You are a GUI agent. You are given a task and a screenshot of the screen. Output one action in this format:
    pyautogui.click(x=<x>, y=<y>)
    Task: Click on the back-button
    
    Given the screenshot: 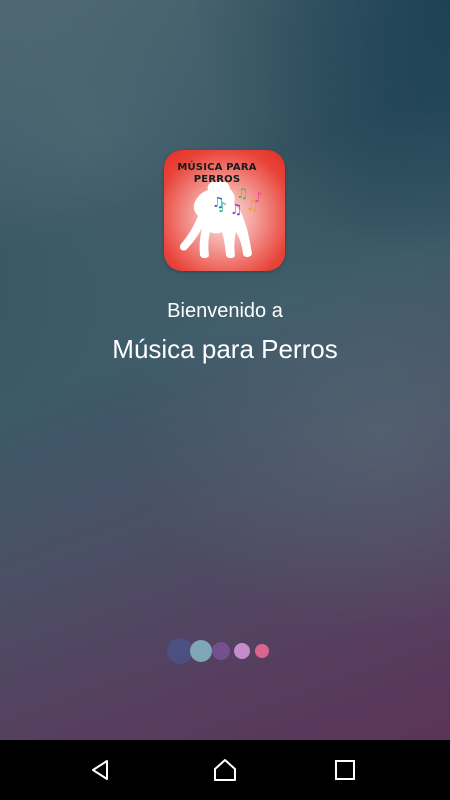 What is the action you would take?
    pyautogui.click(x=100, y=770)
    